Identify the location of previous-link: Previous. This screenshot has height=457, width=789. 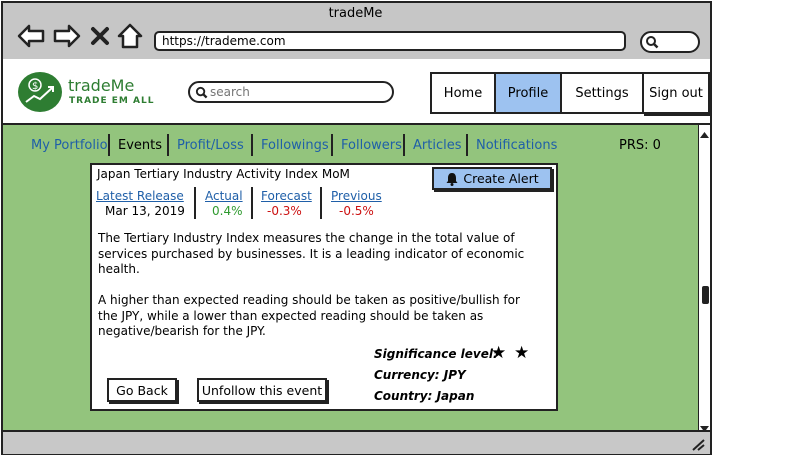
(356, 196).